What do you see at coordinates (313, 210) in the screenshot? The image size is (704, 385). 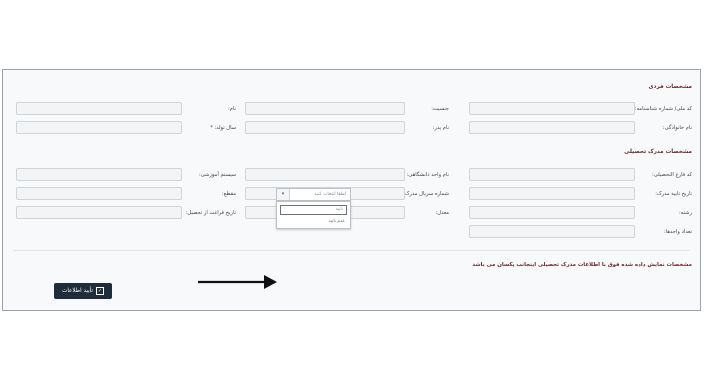 I see `option-confirm: تایید` at bounding box center [313, 210].